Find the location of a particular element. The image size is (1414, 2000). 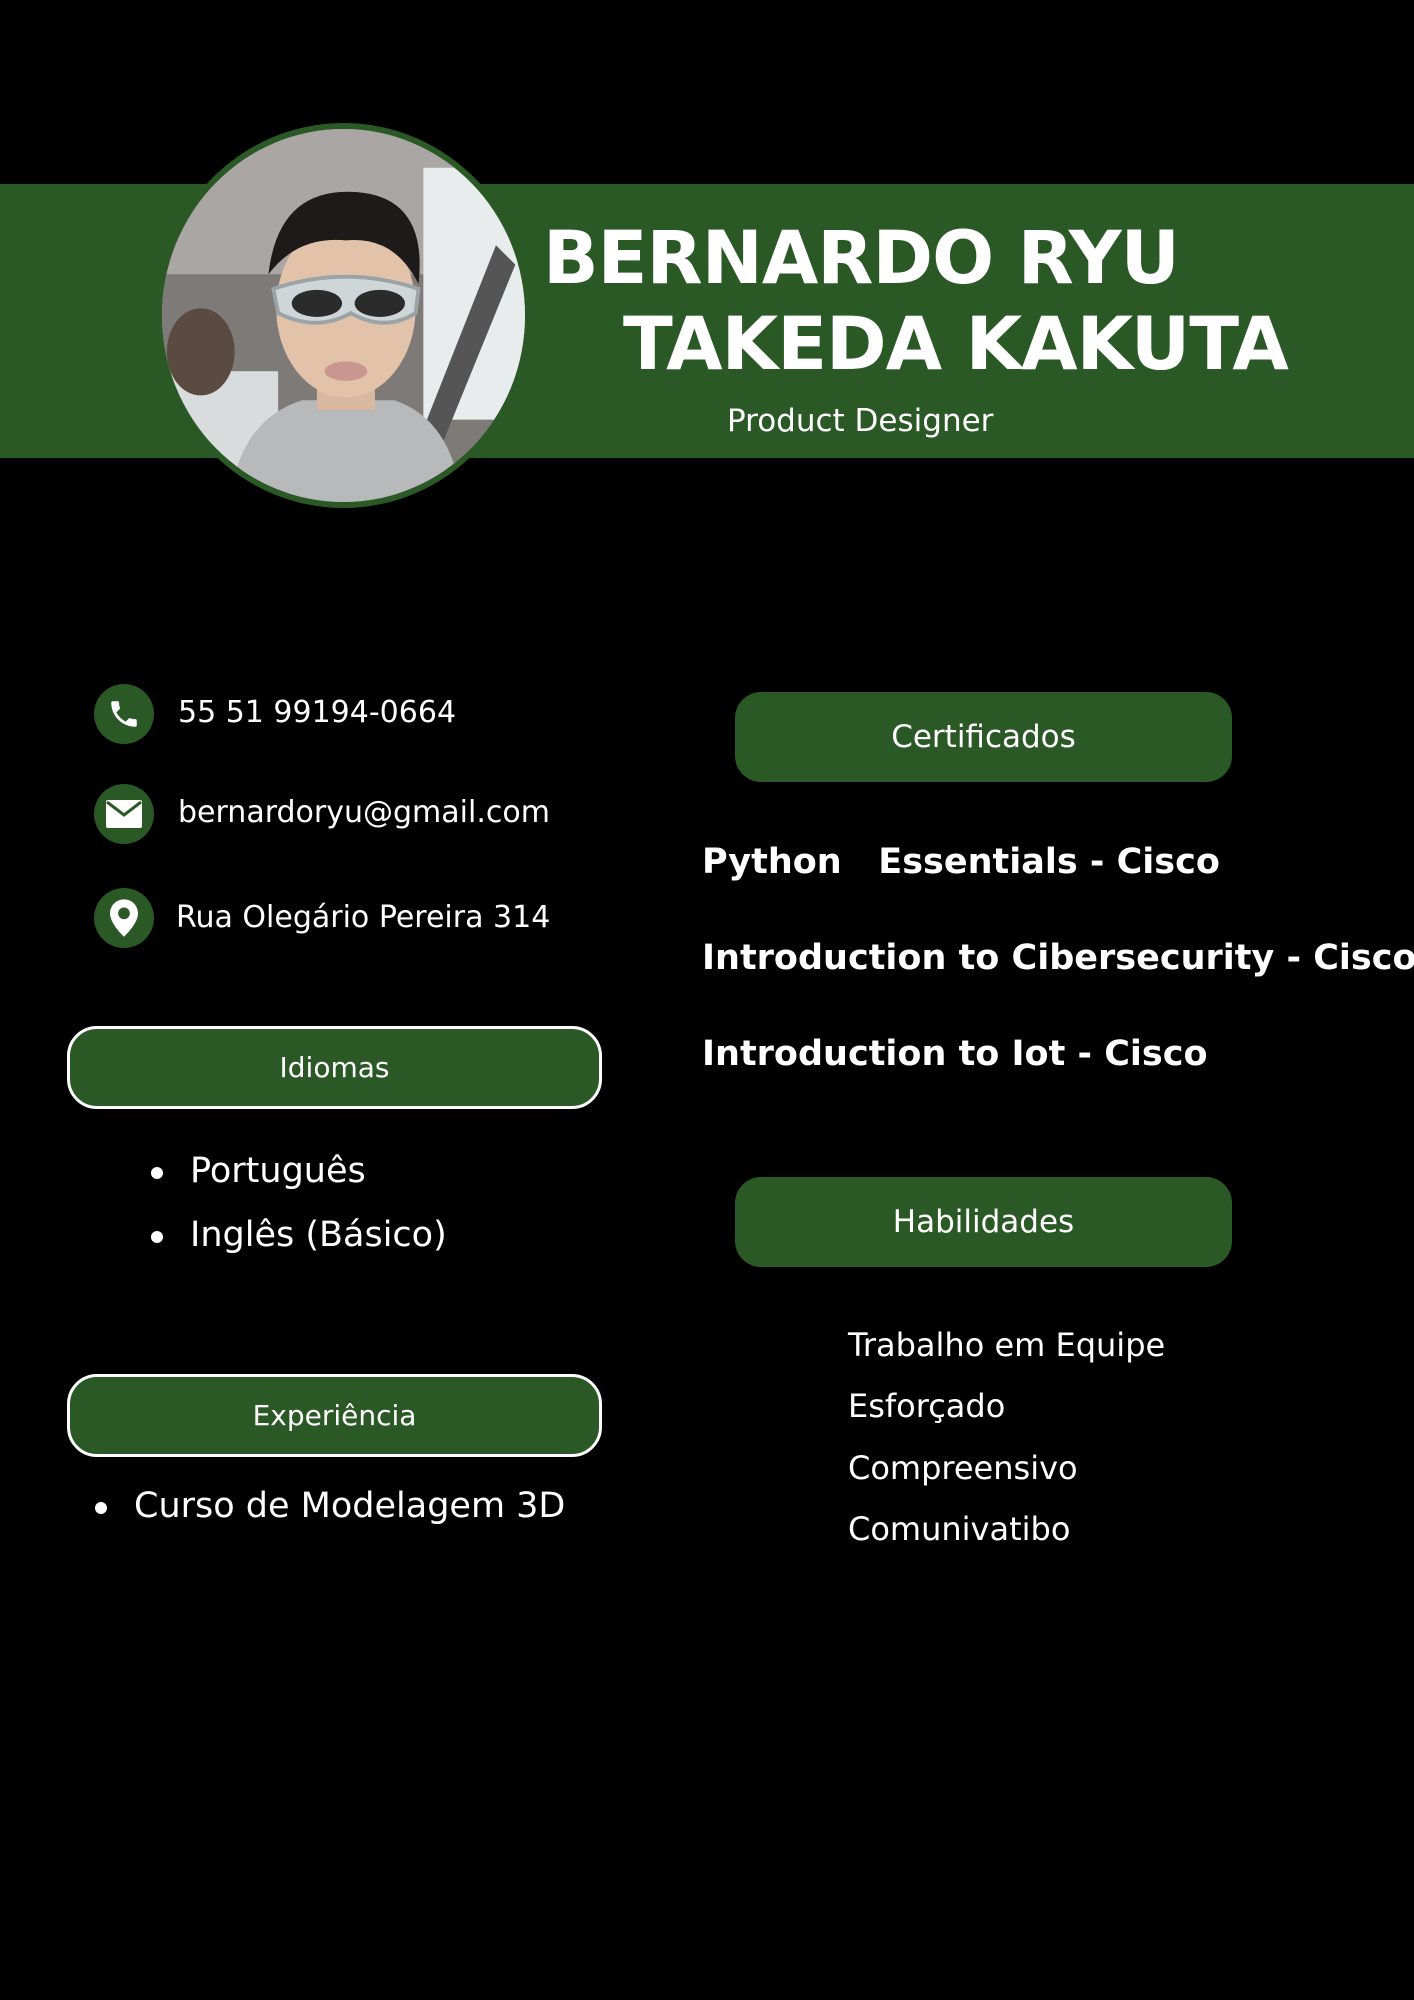

street-address: Rua Olegário Pereira 314 is located at coordinates (363, 917).